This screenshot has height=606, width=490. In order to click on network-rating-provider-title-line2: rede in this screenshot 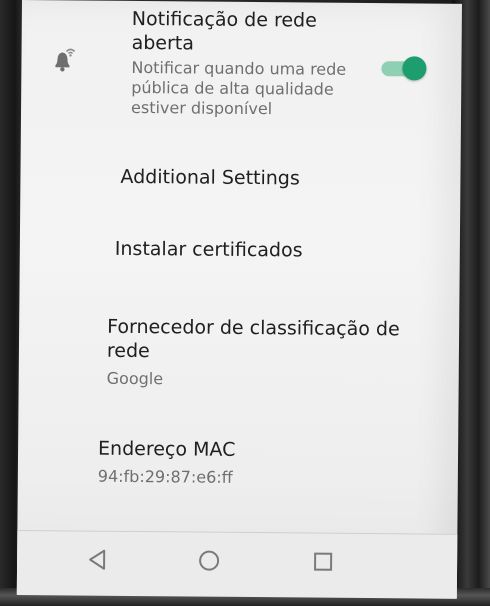, I will do `click(128, 351)`.